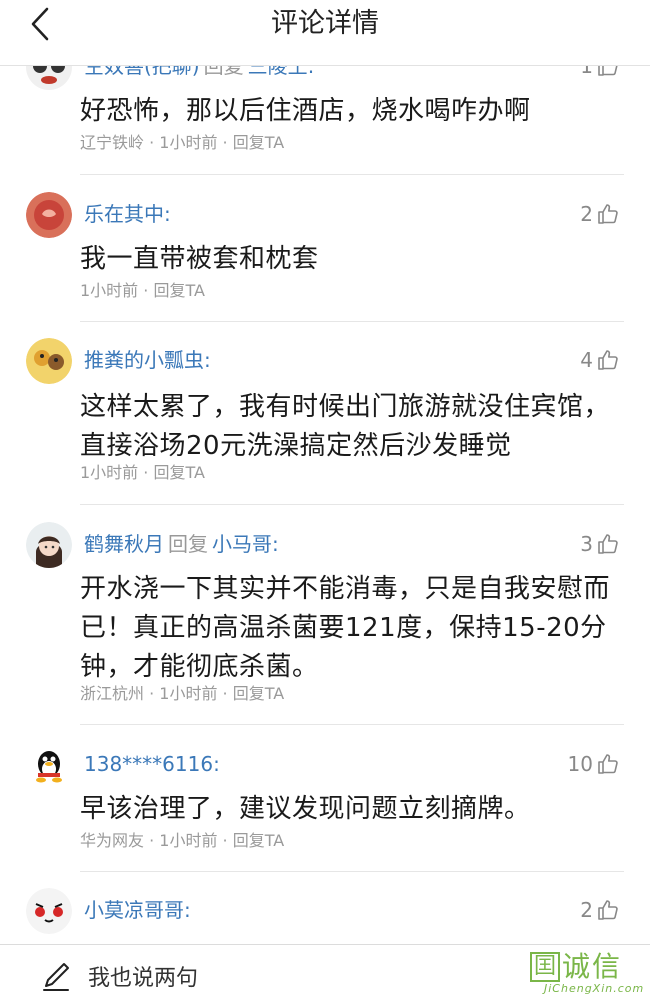 Image resolution: width=650 pixels, height=1005 pixels. I want to click on header-bar: 评论详情, so click(325, 33).